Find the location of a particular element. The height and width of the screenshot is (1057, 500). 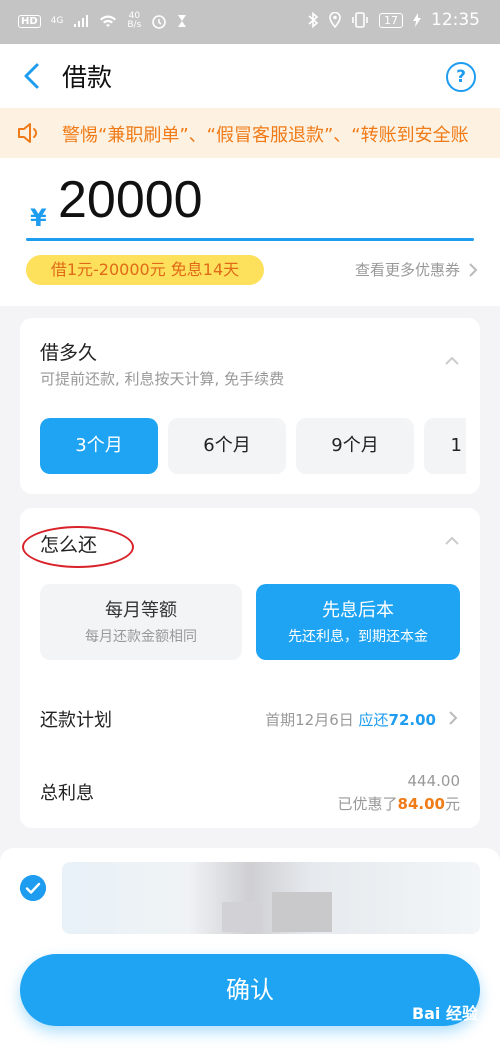

repayment-plan-value: 首期12月6日 应还72.00 is located at coordinates (350, 719).